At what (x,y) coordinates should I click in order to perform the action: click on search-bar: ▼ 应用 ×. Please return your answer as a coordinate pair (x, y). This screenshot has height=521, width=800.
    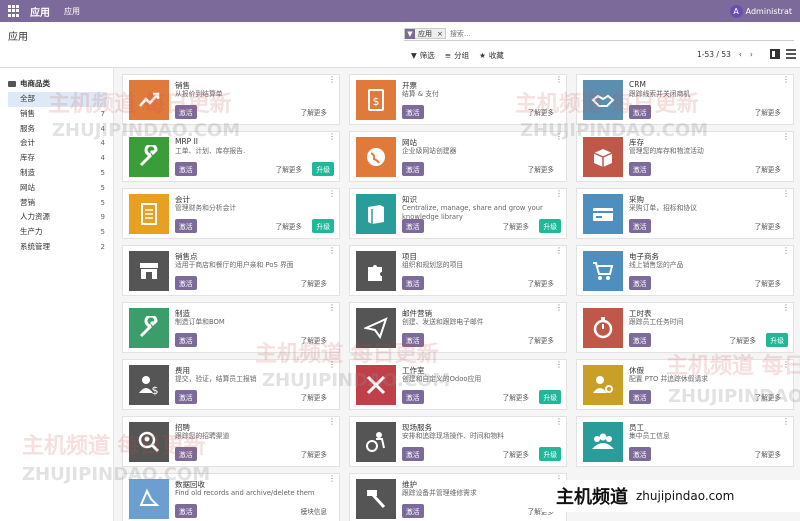
    Looking at the image, I should click on (599, 34).